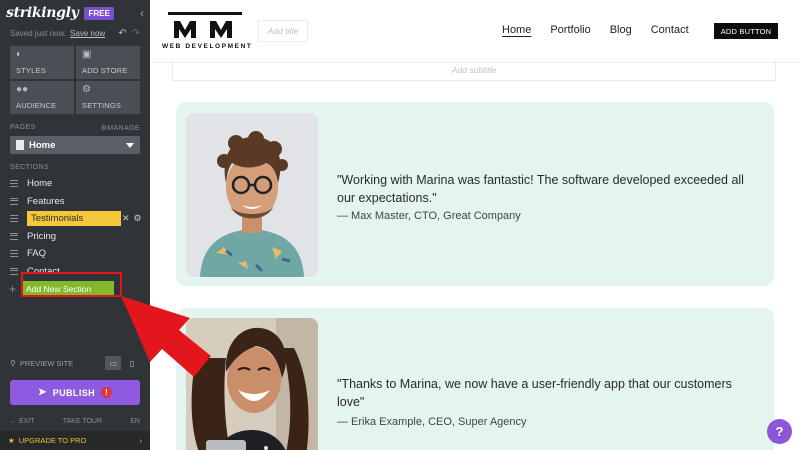  Describe the element at coordinates (42, 97) in the screenshot. I see `audience-tile: ●● AUDIENCE` at that location.